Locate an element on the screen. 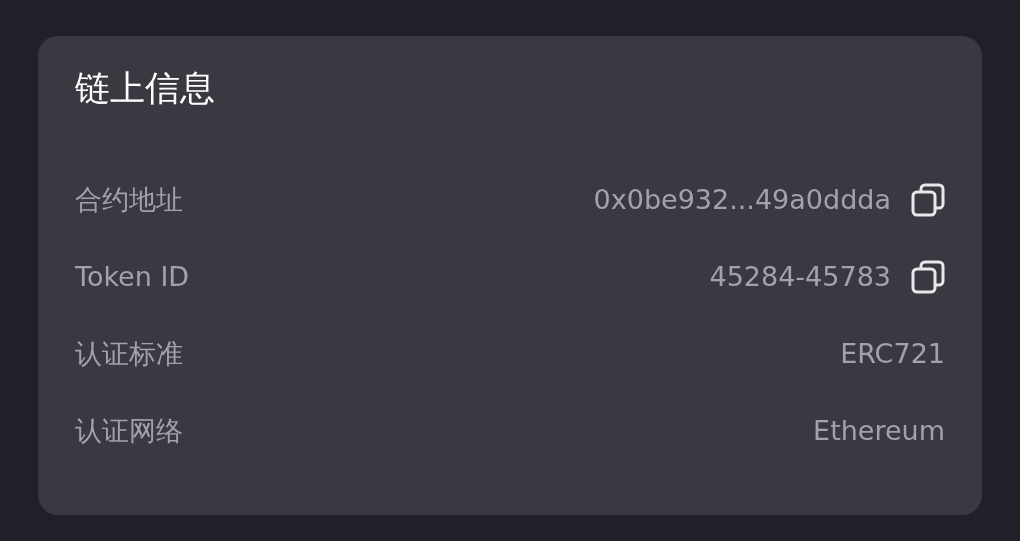 This screenshot has height=541, width=1020. row-value: Ethereum is located at coordinates (879, 430).